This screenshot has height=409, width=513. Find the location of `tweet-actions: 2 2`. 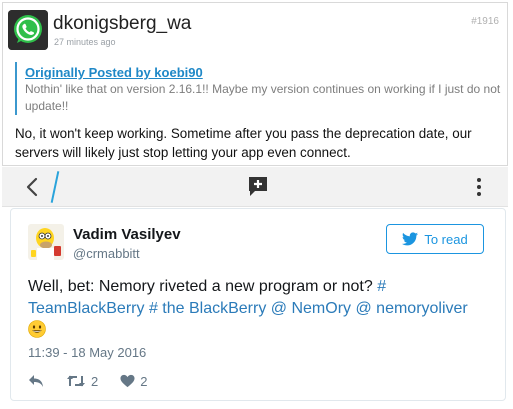

tweet-actions: 2 2 is located at coordinates (87, 381).